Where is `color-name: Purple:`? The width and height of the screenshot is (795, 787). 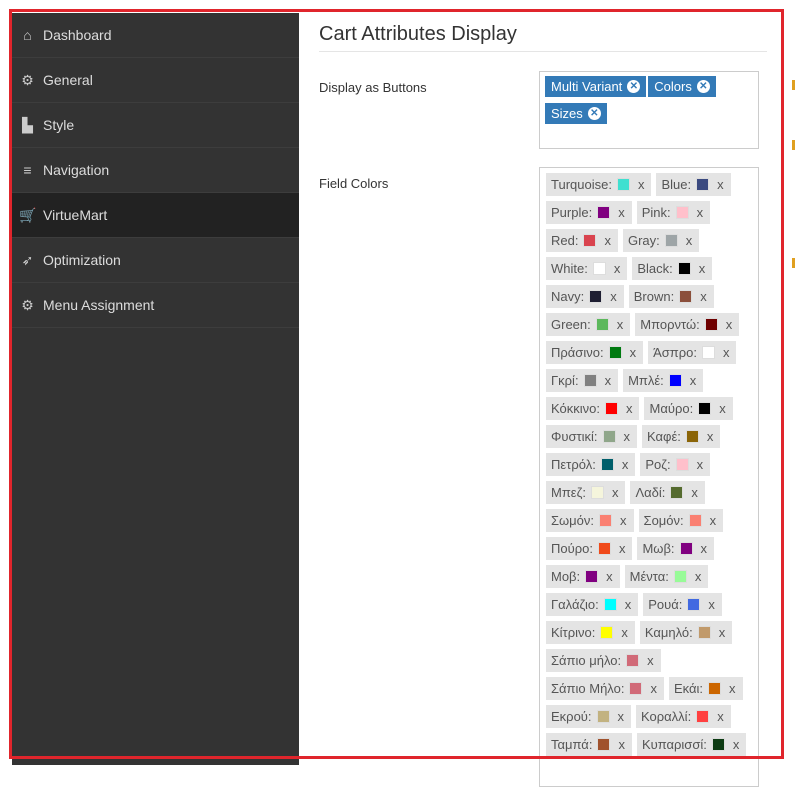 color-name: Purple: is located at coordinates (572, 212).